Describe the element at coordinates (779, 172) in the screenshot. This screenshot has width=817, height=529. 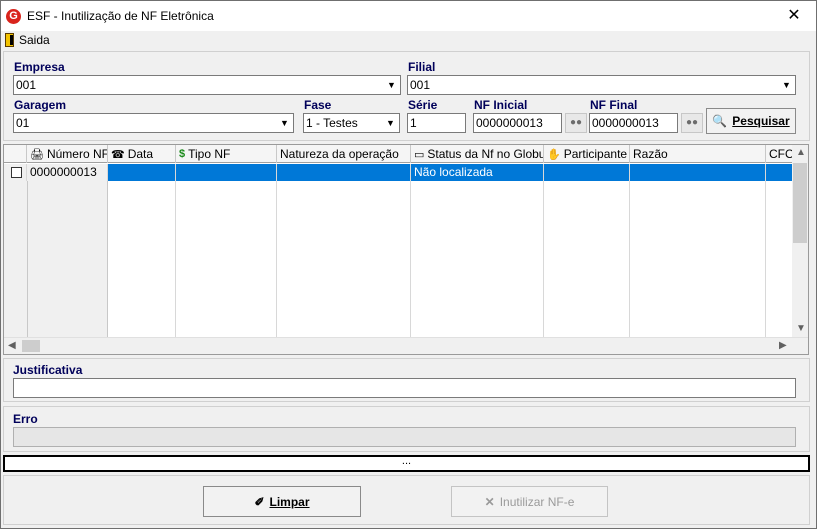
I see `cell-cfop` at that location.